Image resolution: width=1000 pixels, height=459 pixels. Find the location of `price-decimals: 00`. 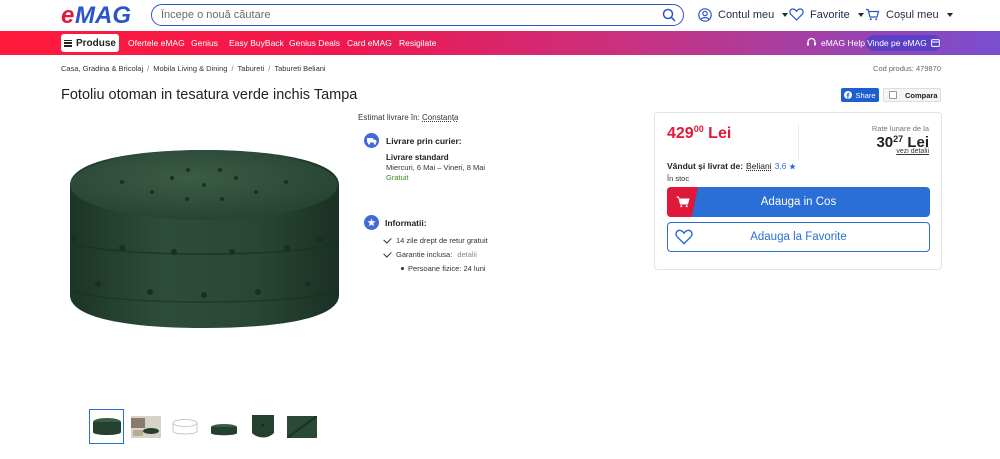

price-decimals: 00 is located at coordinates (698, 129).